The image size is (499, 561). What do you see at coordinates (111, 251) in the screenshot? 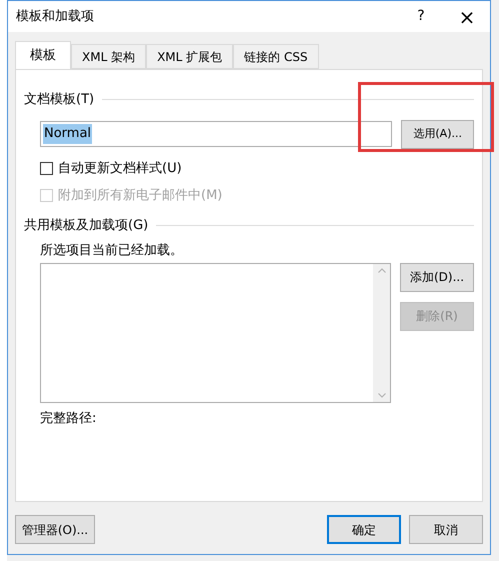
I see `caption-text: 所选项目当前已经加载。` at bounding box center [111, 251].